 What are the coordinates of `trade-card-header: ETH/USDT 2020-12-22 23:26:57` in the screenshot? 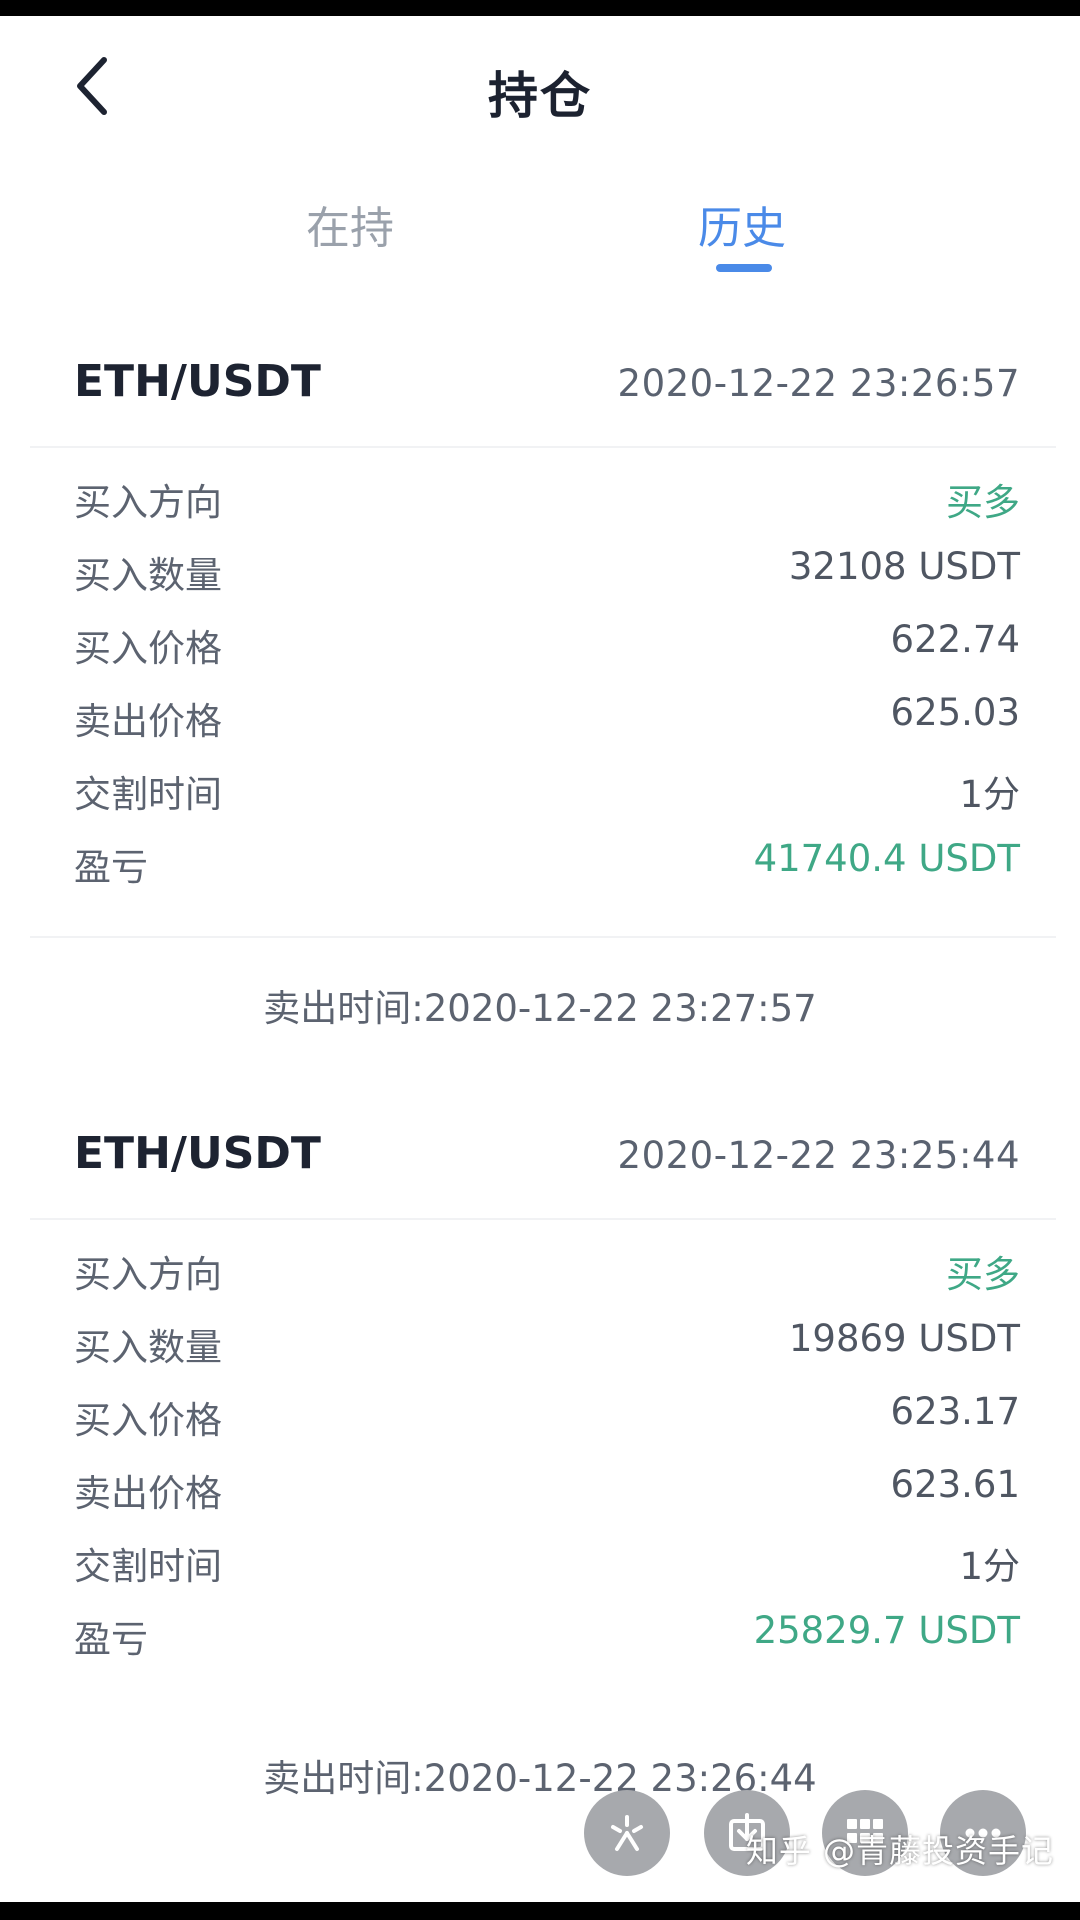 It's located at (540, 396).